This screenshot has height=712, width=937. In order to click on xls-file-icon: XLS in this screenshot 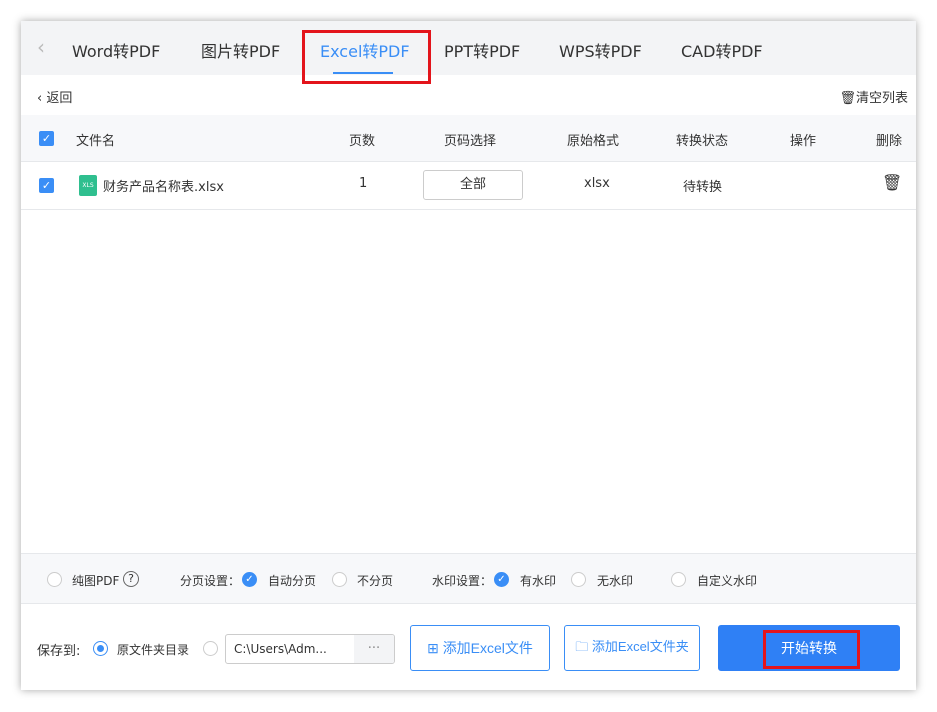, I will do `click(88, 185)`.